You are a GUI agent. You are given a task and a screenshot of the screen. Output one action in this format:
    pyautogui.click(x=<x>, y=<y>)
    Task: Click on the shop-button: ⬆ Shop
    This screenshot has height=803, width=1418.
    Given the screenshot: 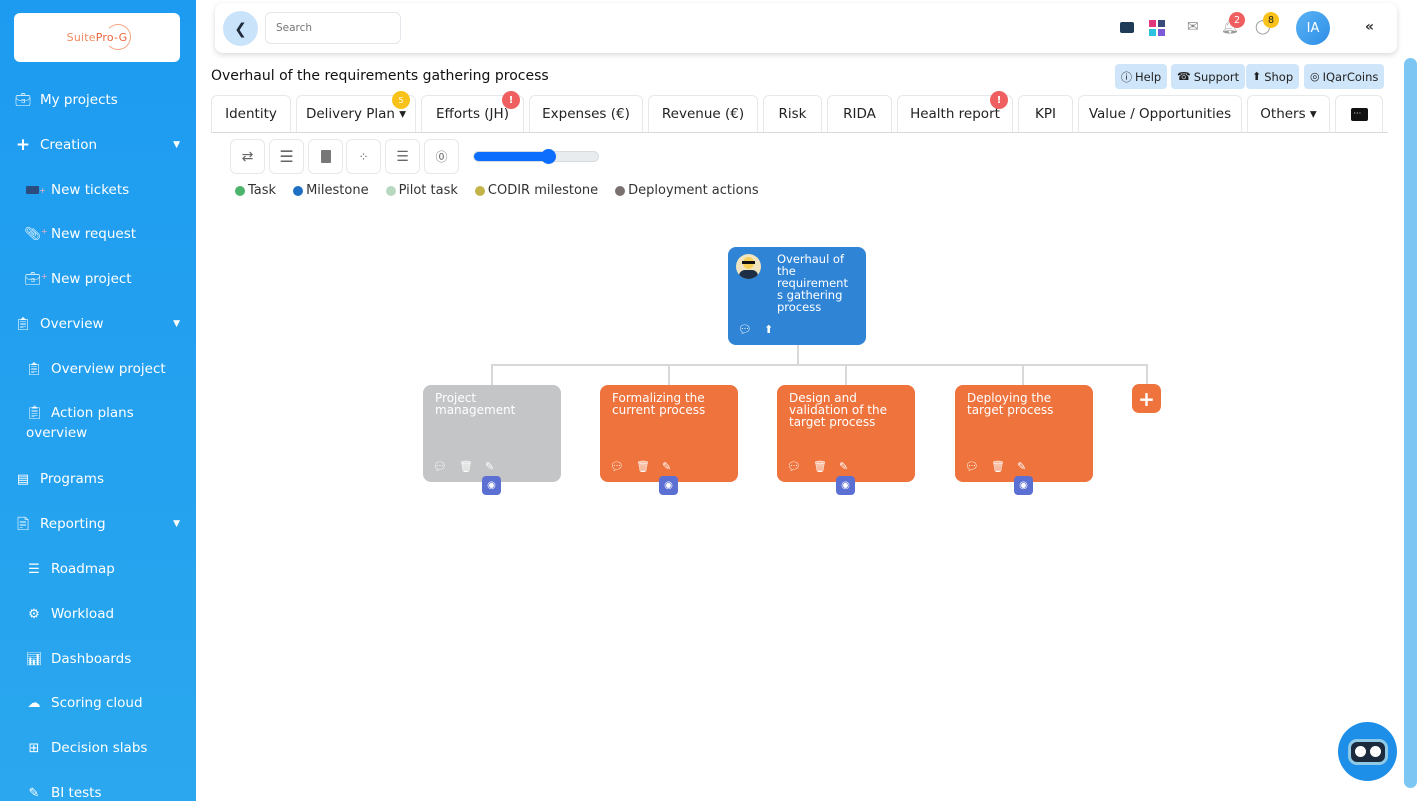 What is the action you would take?
    pyautogui.click(x=1273, y=76)
    